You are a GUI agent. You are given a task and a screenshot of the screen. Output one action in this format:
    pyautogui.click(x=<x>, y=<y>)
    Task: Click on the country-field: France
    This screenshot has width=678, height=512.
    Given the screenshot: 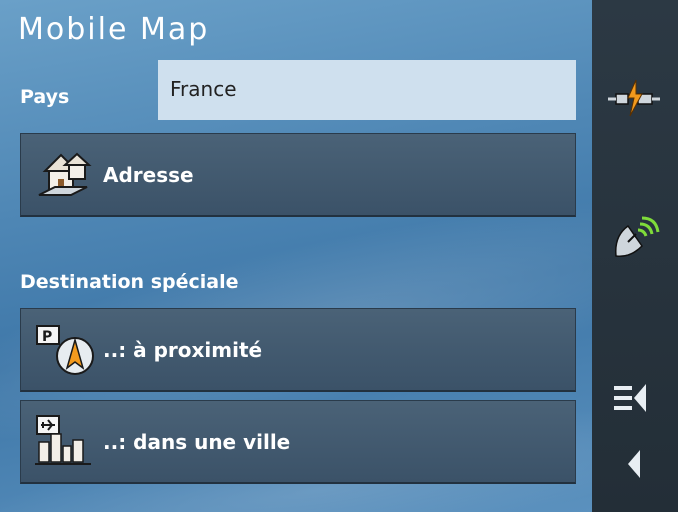 What is the action you would take?
    pyautogui.click(x=367, y=90)
    